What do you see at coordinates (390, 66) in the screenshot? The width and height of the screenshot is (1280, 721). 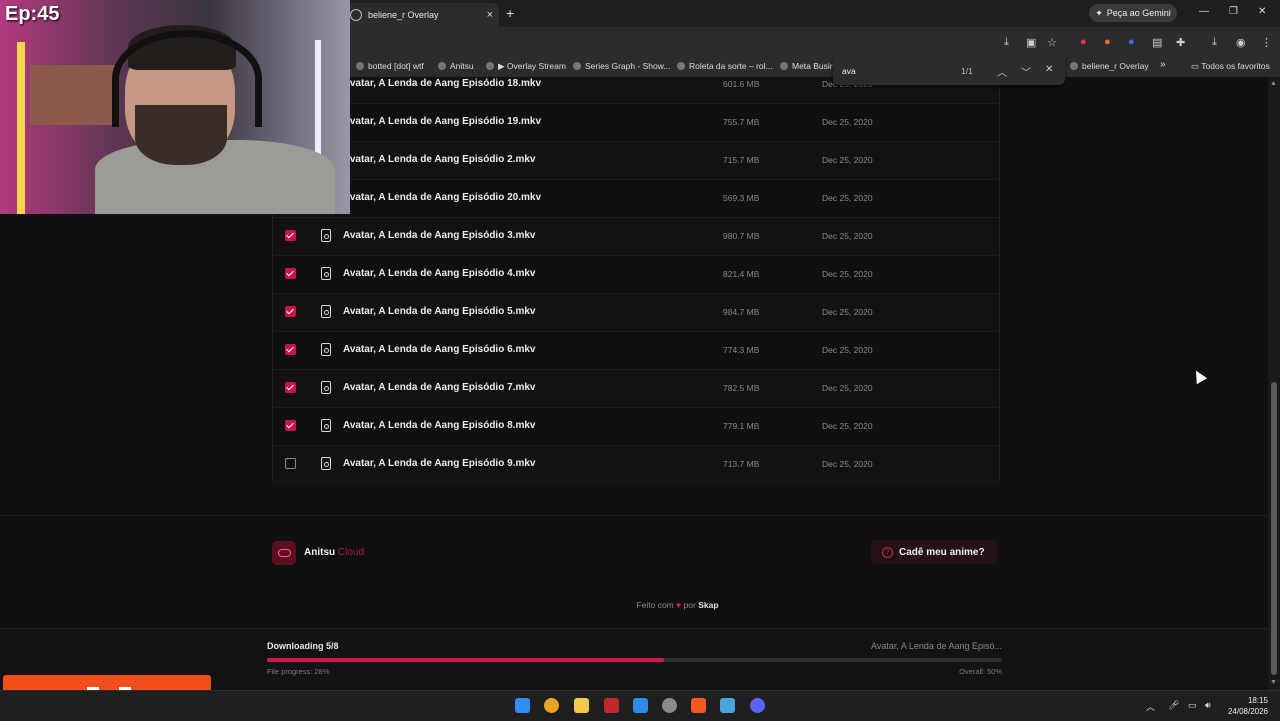 I see `bookmark-item: botted [dot] wtf` at bounding box center [390, 66].